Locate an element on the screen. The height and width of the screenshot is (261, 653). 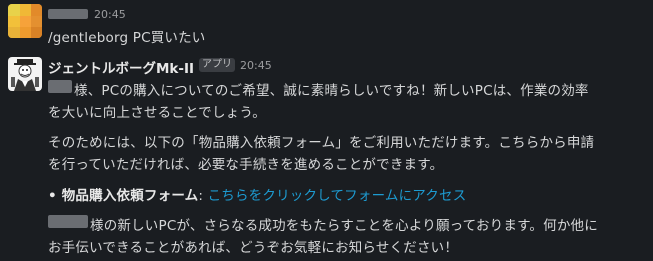
paragraph-3-line-1: 様の新しいPCが、さらなる成功をもたらすことを心より願っております。何か他に is located at coordinates (344, 226).